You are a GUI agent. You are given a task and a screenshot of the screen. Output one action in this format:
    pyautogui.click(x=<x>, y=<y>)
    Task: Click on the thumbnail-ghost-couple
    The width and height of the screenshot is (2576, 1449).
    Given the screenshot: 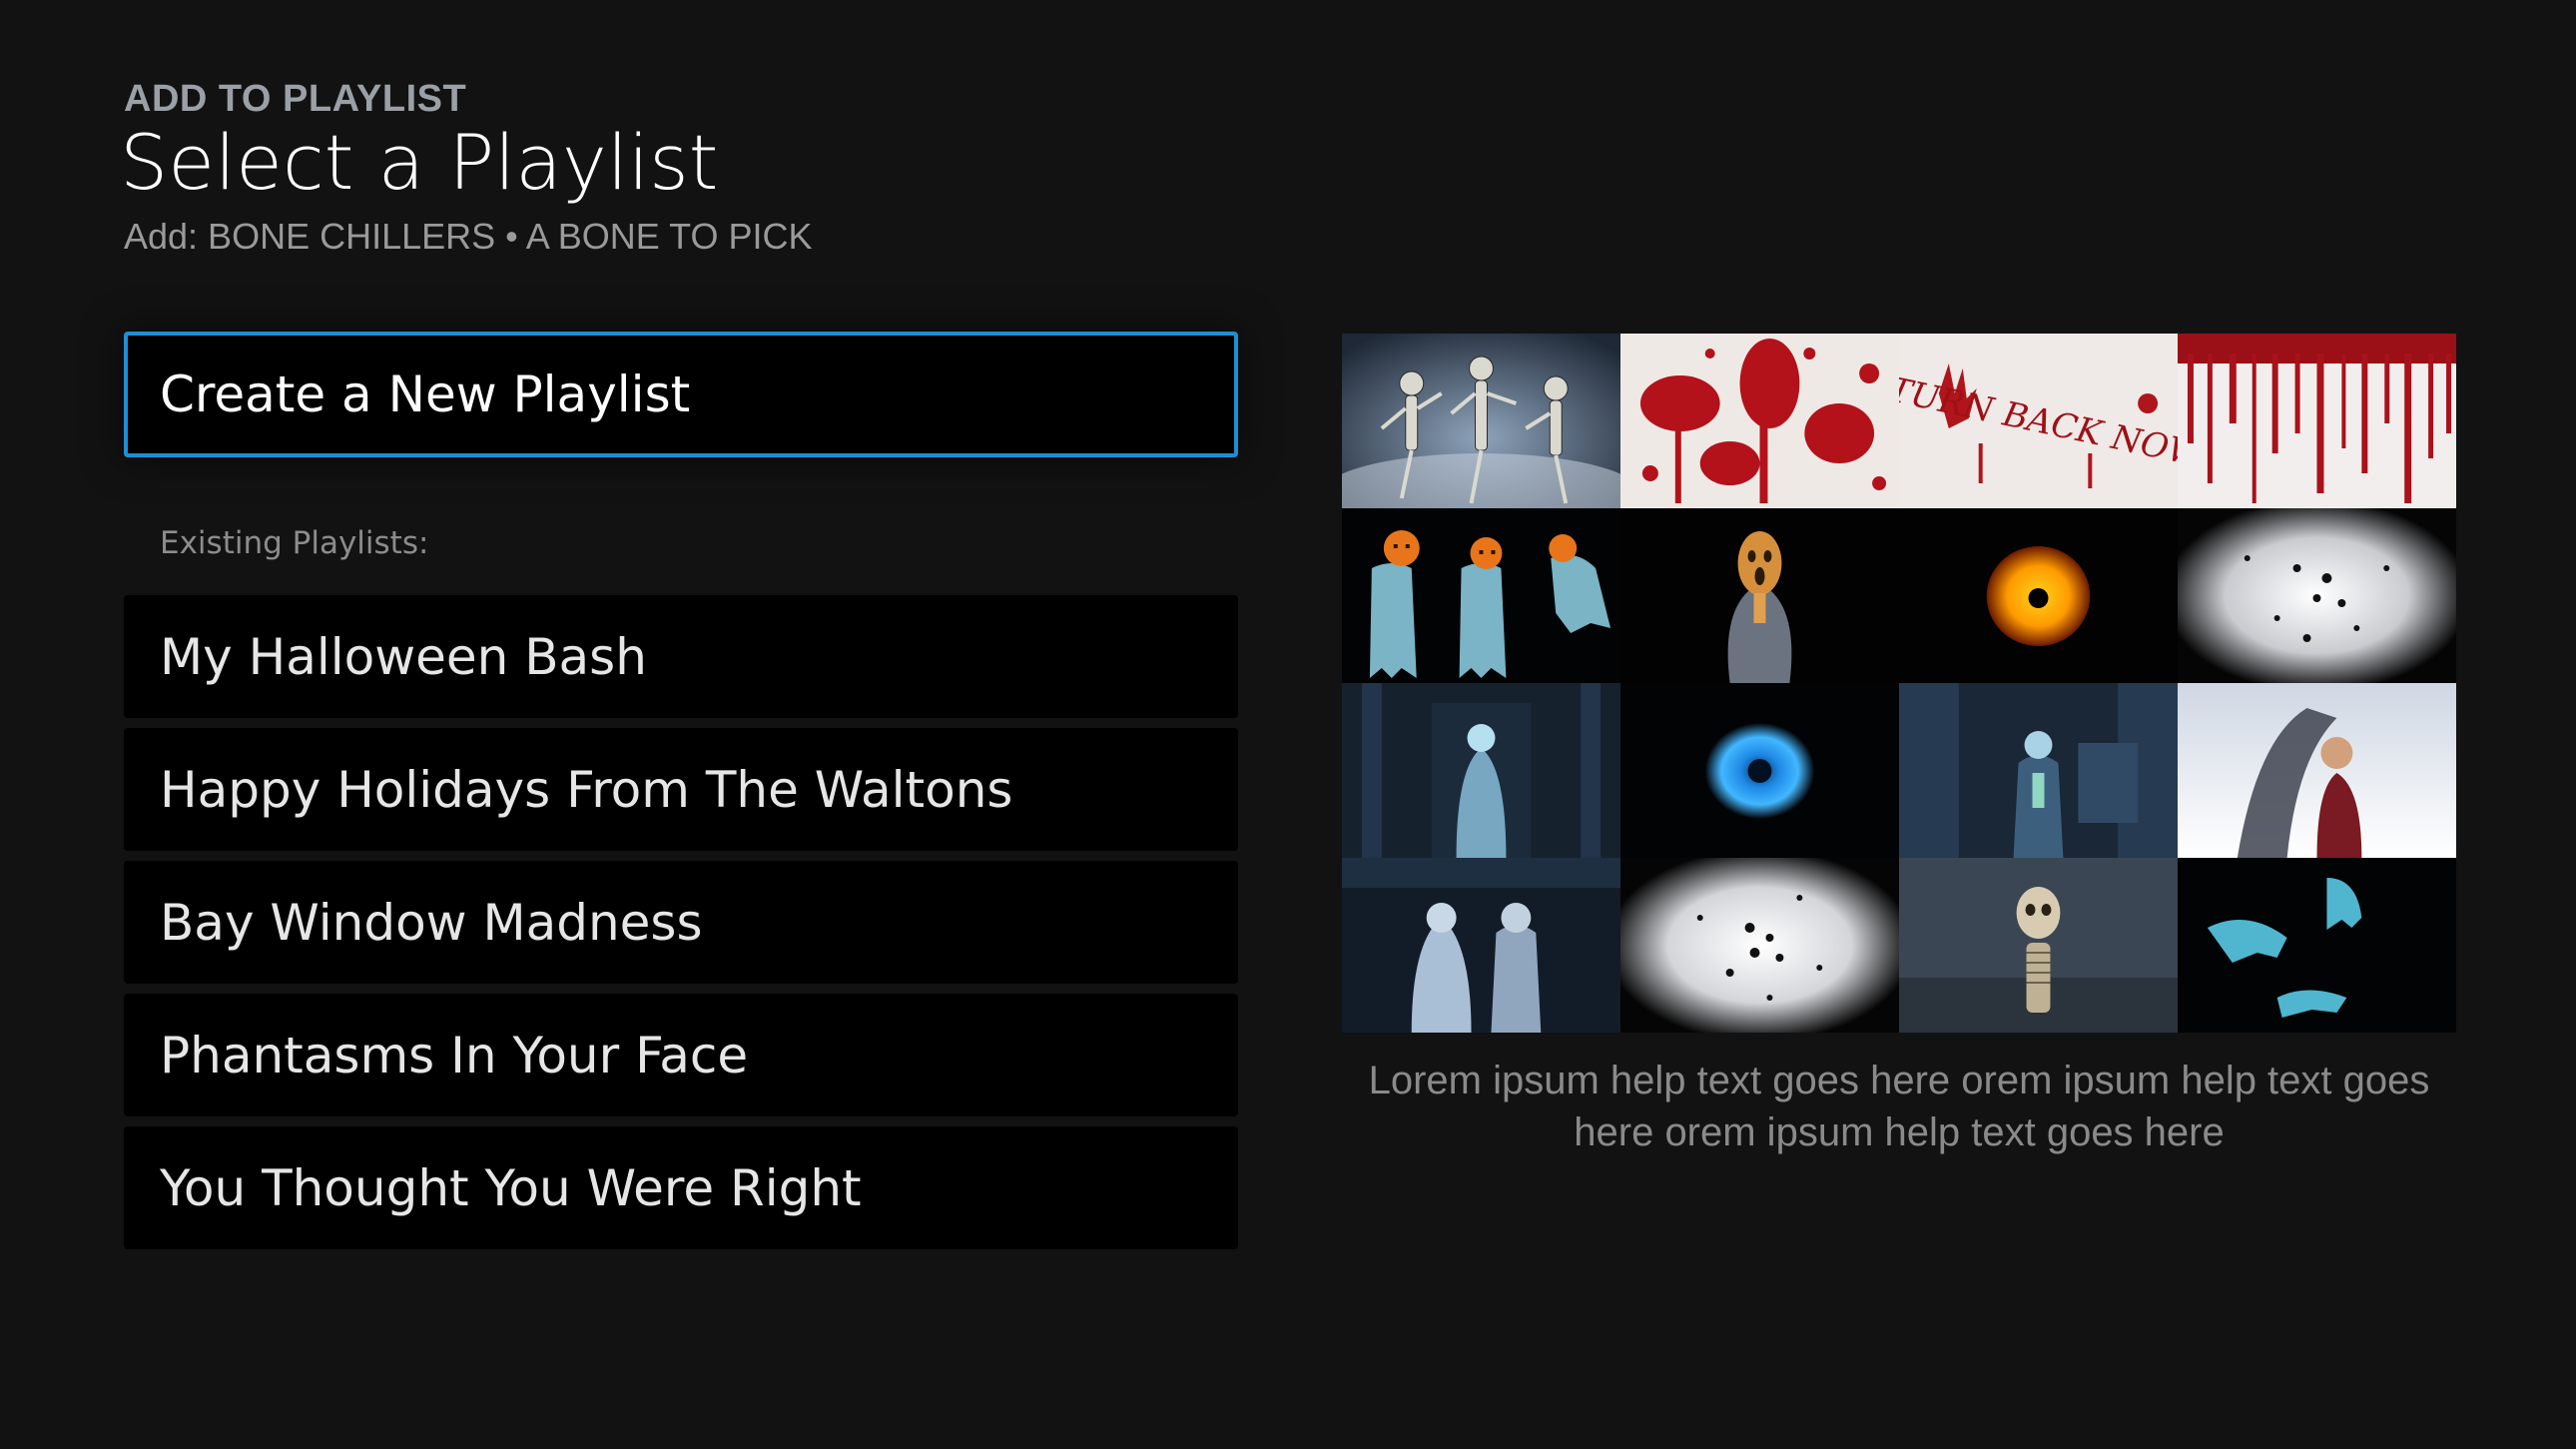 What is the action you would take?
    pyautogui.click(x=1481, y=946)
    